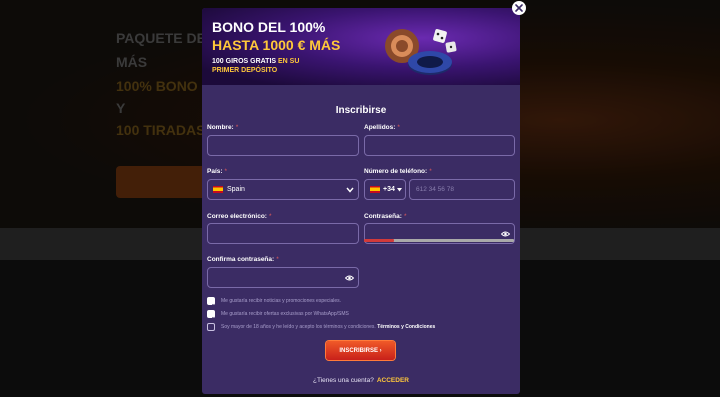  What do you see at coordinates (283, 189) in the screenshot?
I see `country-select: Spain` at bounding box center [283, 189].